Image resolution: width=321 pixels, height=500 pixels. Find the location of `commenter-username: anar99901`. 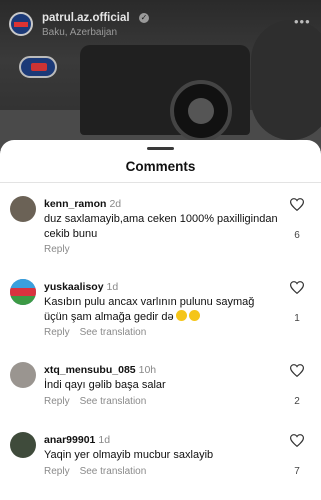

commenter-username: anar99901 is located at coordinates (69, 440).